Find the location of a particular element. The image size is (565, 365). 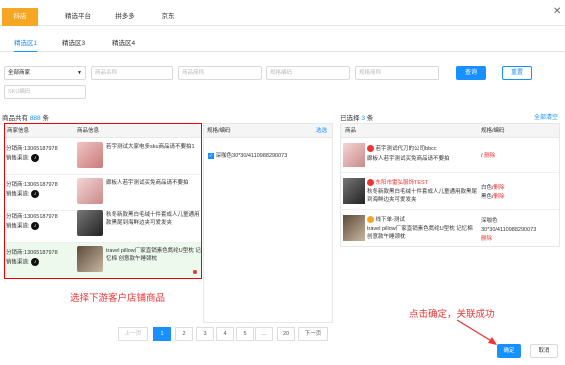

col-spec-header: 规格/编码 is located at coordinates (219, 131).